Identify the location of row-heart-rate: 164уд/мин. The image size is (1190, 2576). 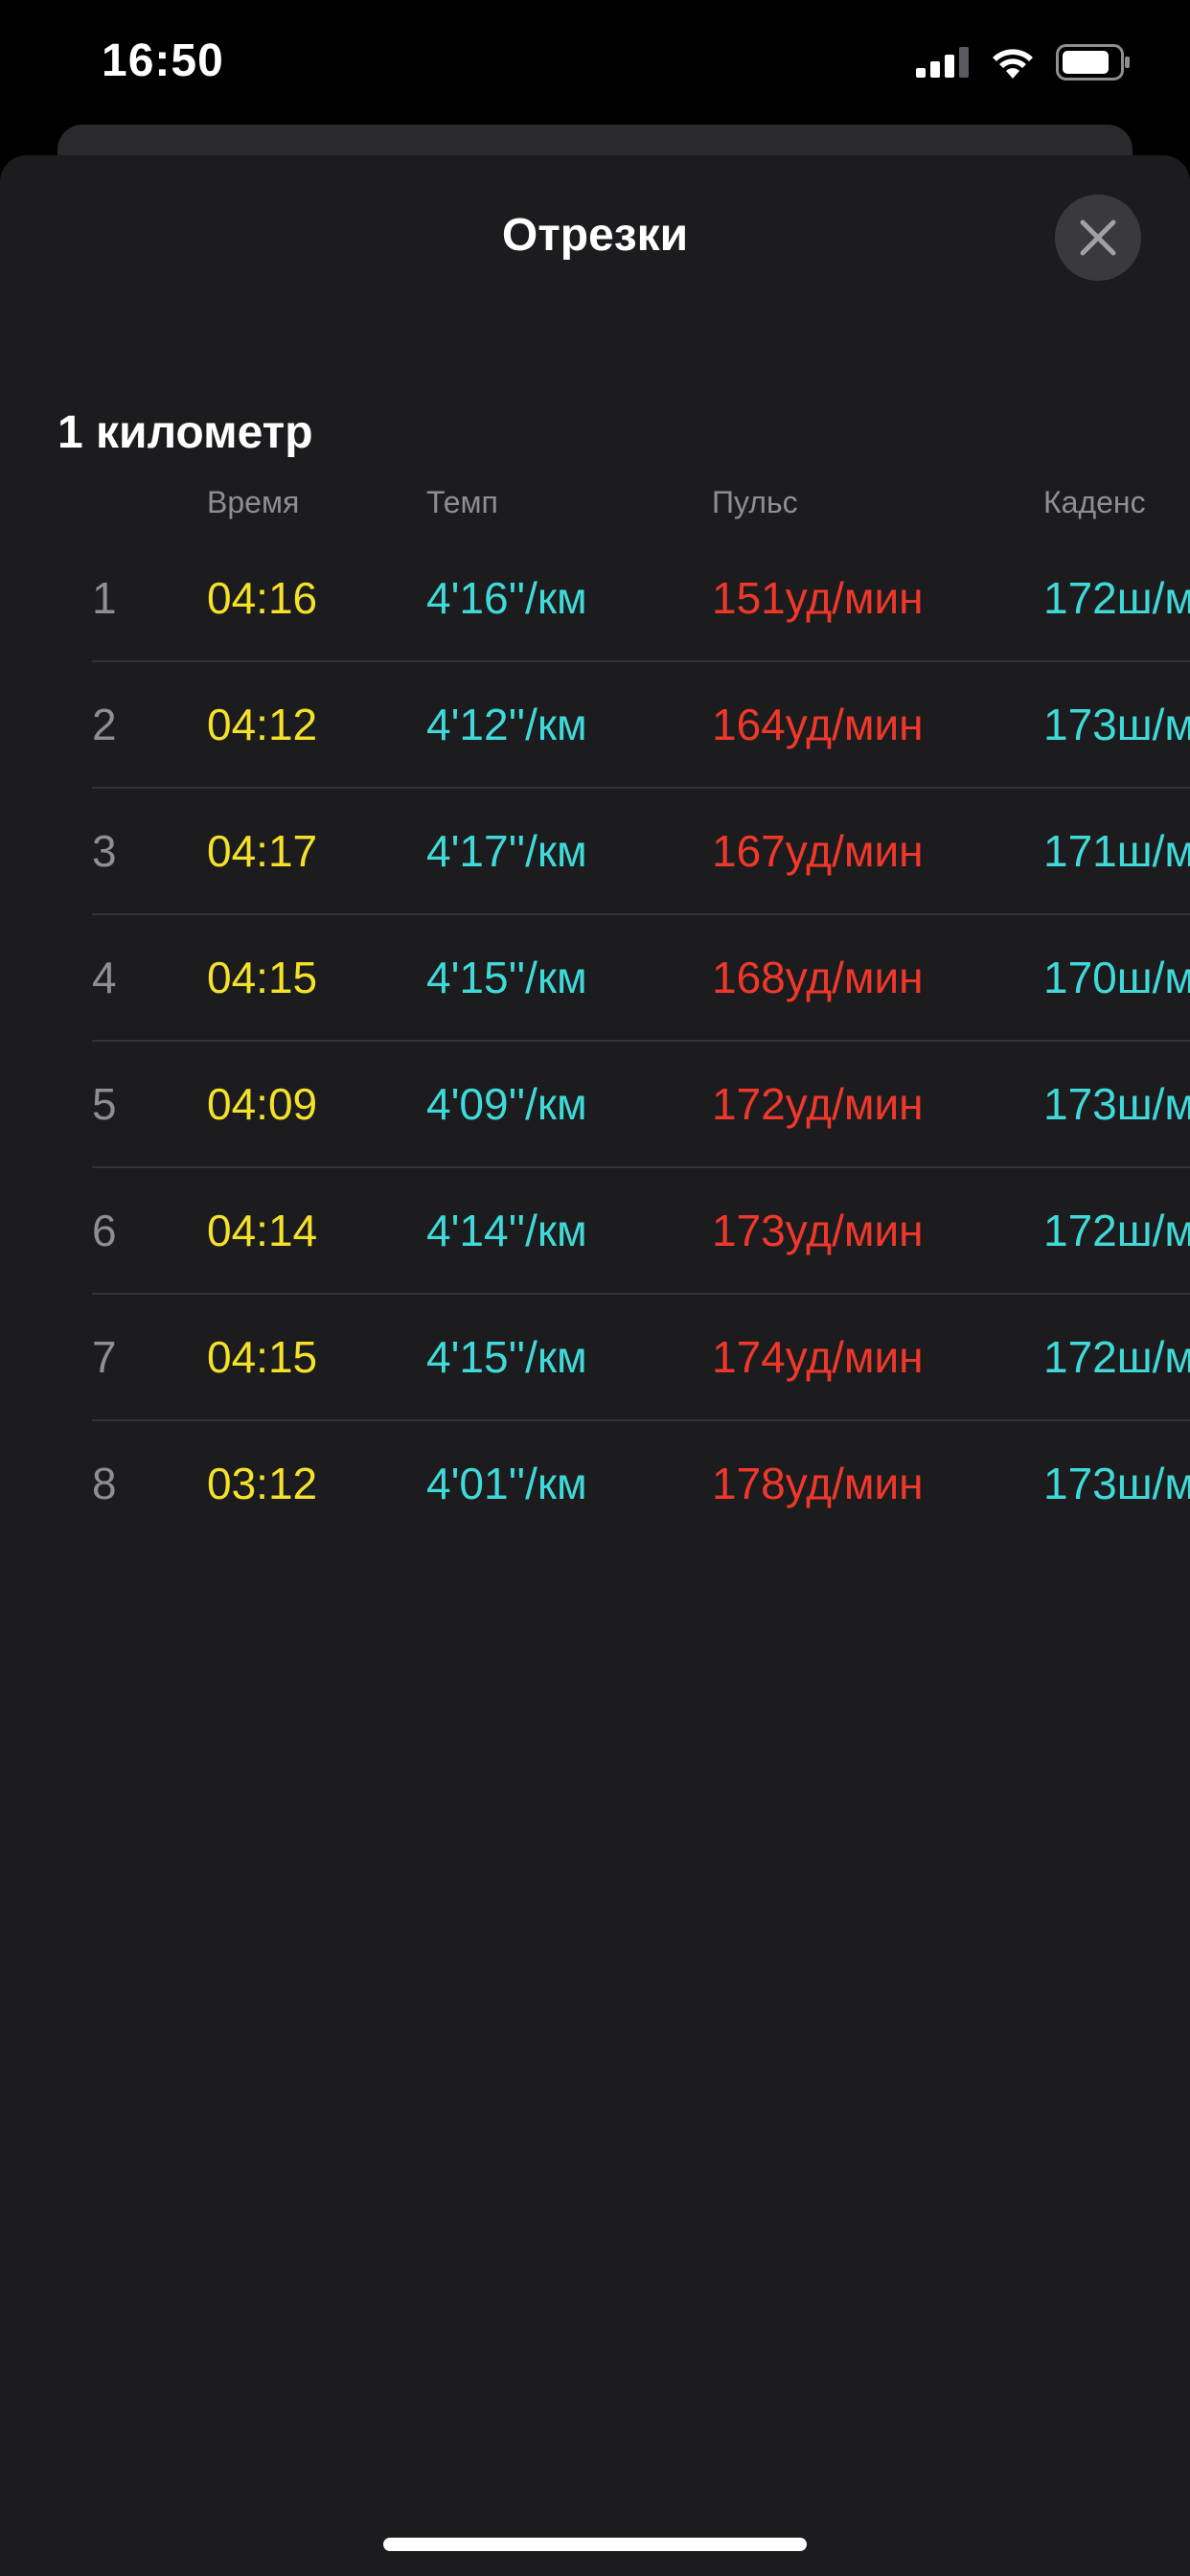
(818, 724).